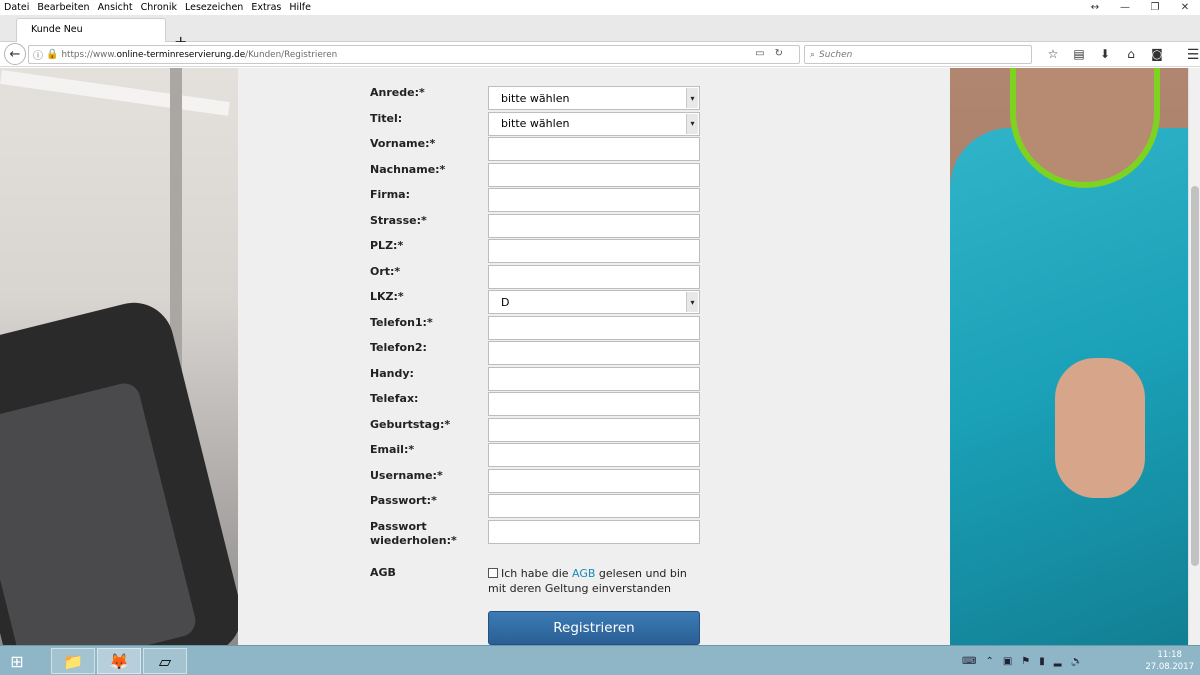  What do you see at coordinates (16, 7) in the screenshot?
I see `menu-datei: Datei` at bounding box center [16, 7].